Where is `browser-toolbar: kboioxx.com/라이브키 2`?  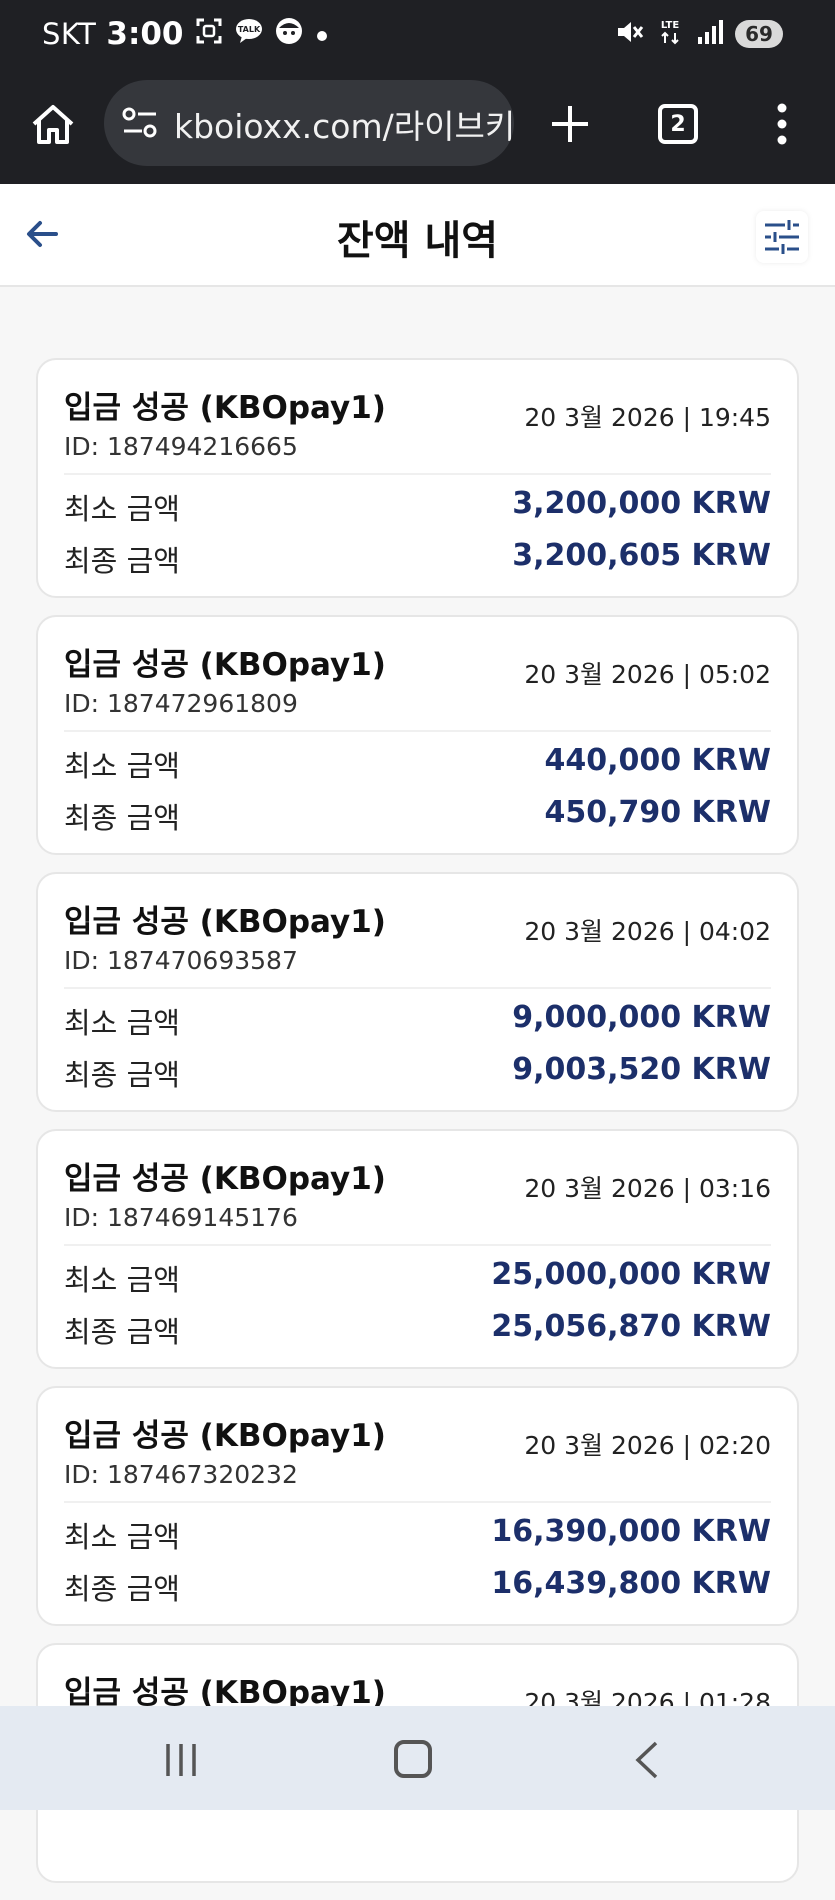 browser-toolbar: kboioxx.com/라이브키 2 is located at coordinates (417, 126).